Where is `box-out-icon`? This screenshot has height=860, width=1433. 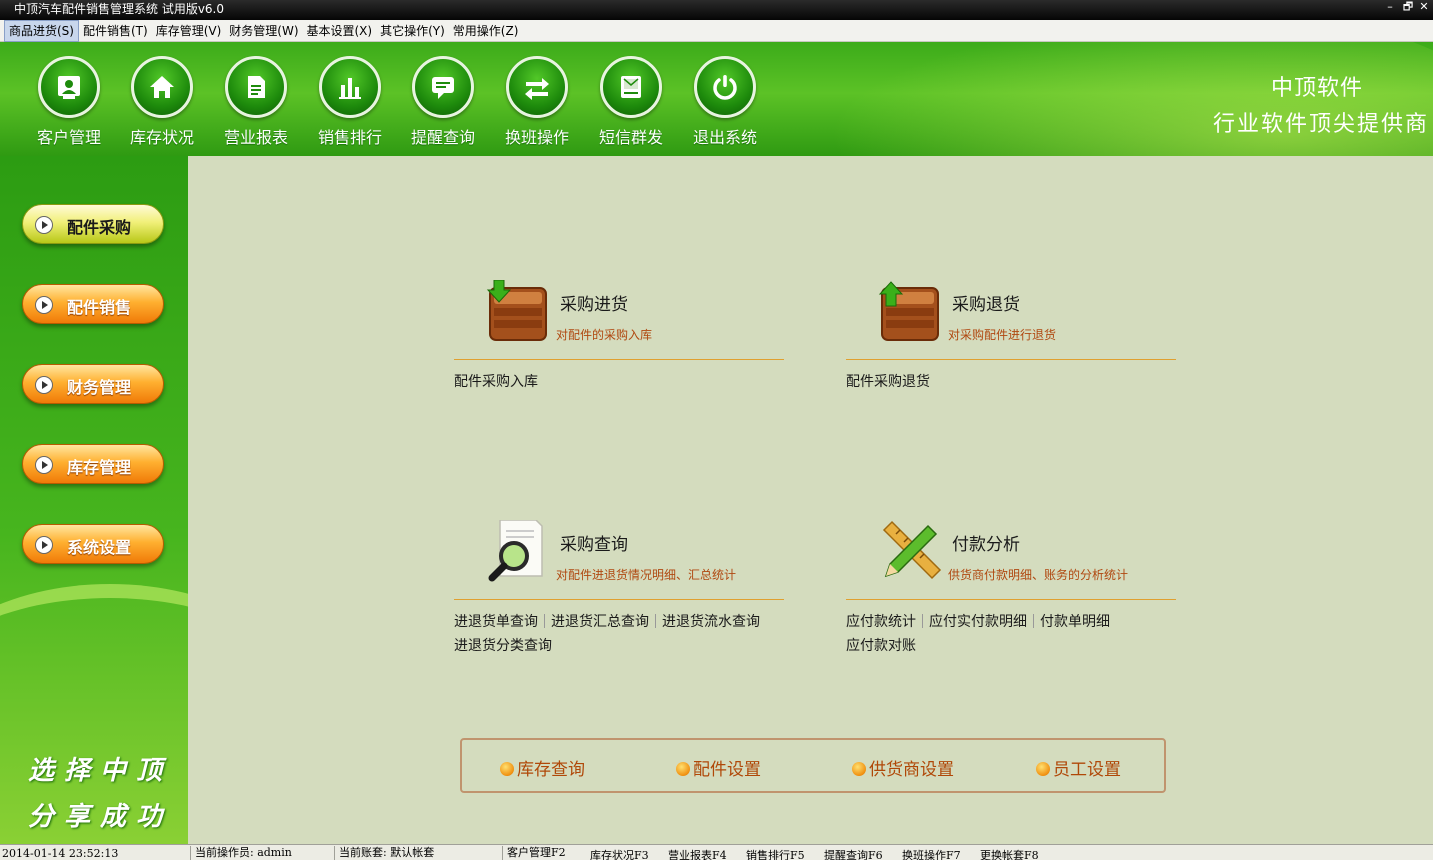
box-out-icon is located at coordinates (910, 312).